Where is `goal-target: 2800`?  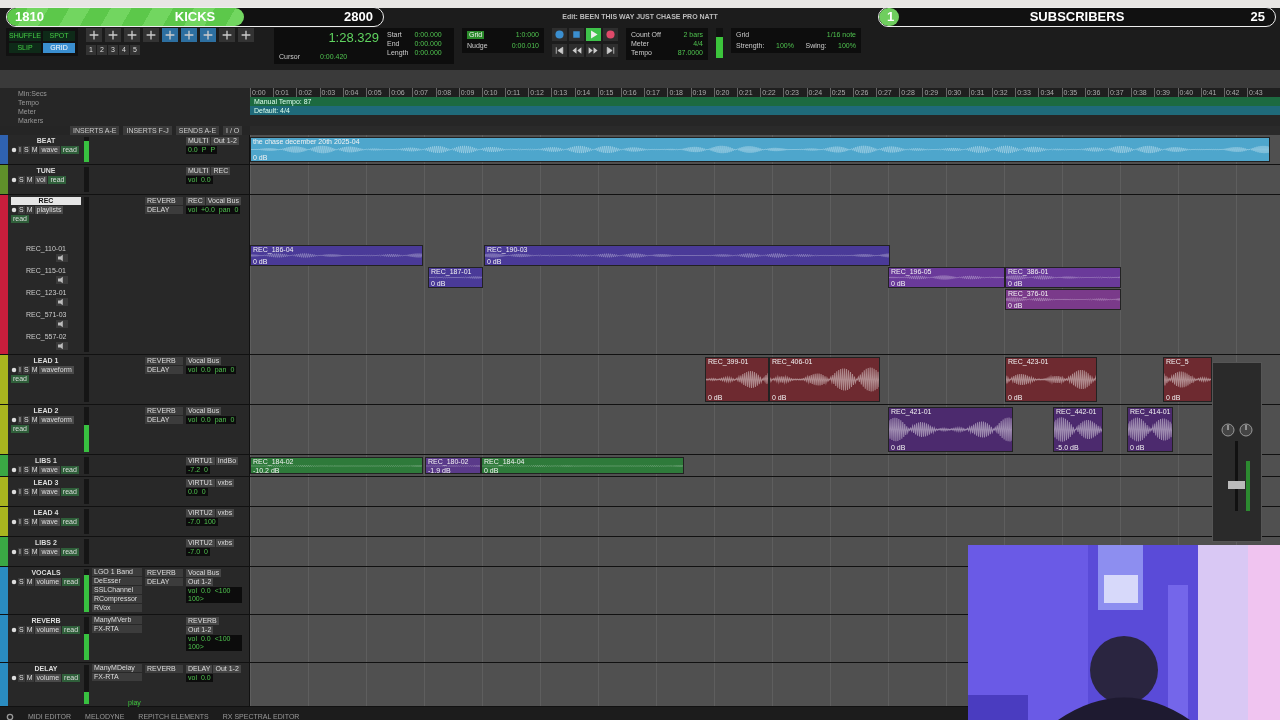 goal-target: 2800 is located at coordinates (358, 17).